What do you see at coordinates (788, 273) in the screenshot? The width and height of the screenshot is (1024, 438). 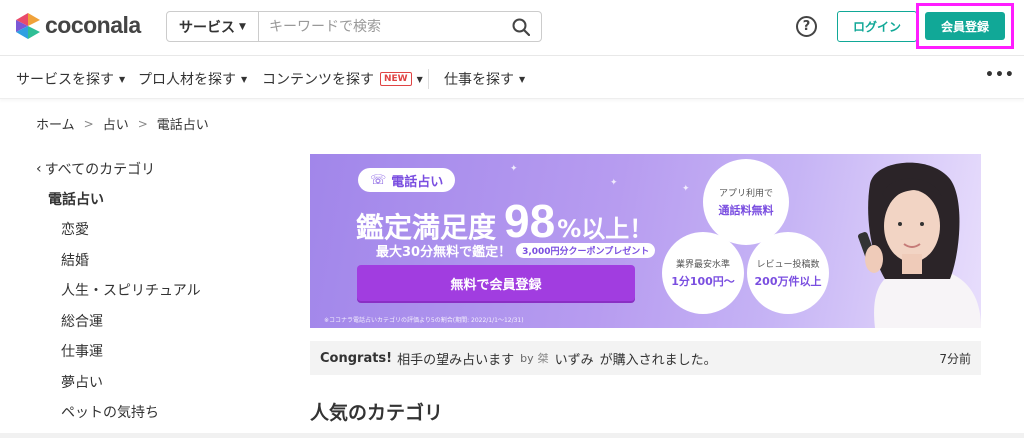 I see `badge-reviews: レビュー投稿数 200万件以上` at bounding box center [788, 273].